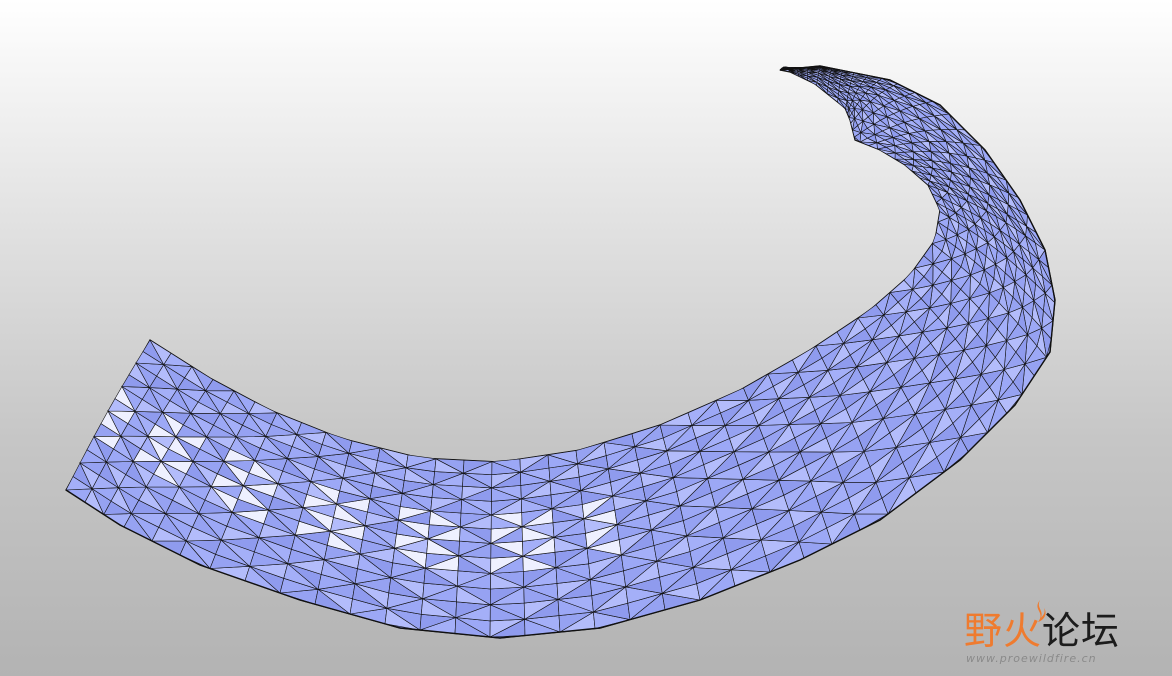 The width and height of the screenshot is (1172, 676). I want to click on forum-watermark: 野火论坛 www.proewildfire.cn, so click(1054, 634).